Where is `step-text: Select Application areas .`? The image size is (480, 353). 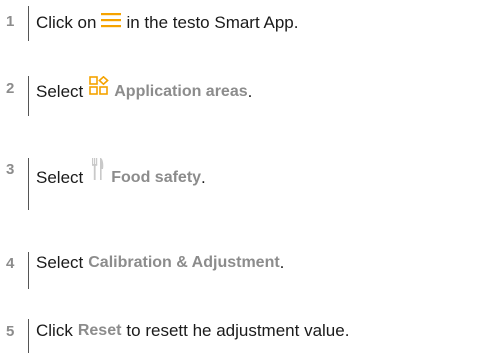
step-text: Select Application areas . is located at coordinates (144, 88).